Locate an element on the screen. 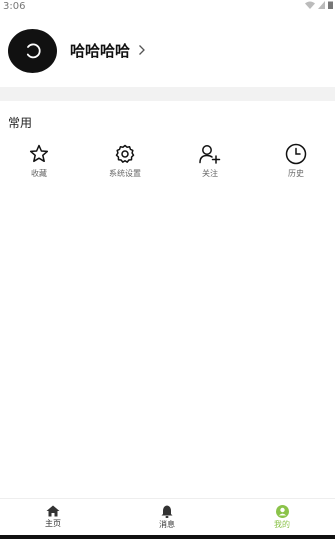 The width and height of the screenshot is (335, 539). shortcut-settings: 系统设置 is located at coordinates (125, 163).